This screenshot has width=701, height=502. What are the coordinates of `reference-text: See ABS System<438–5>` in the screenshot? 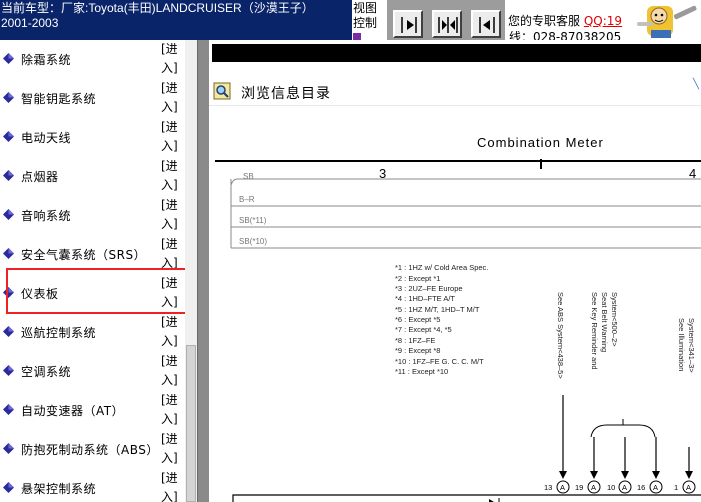 It's located at (560, 335).